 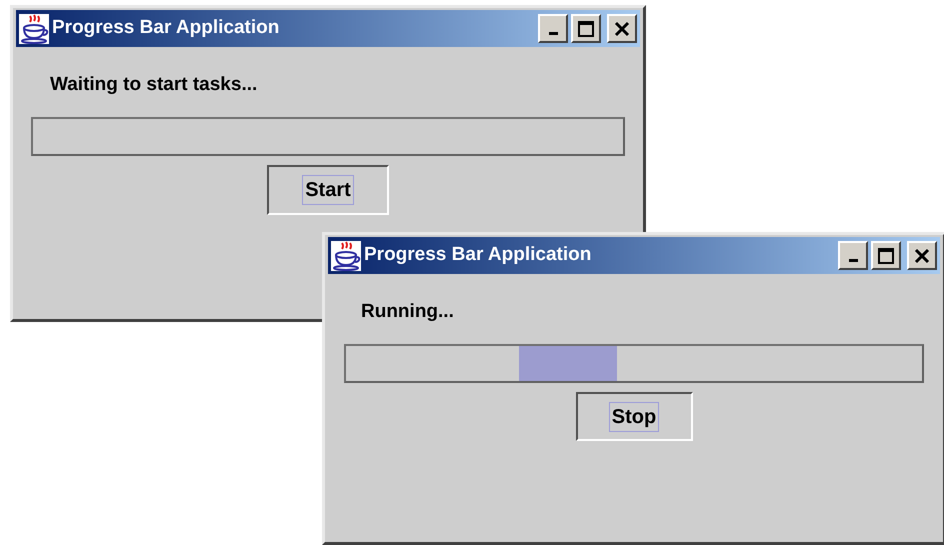 I want to click on action-button: Start, so click(x=328, y=190).